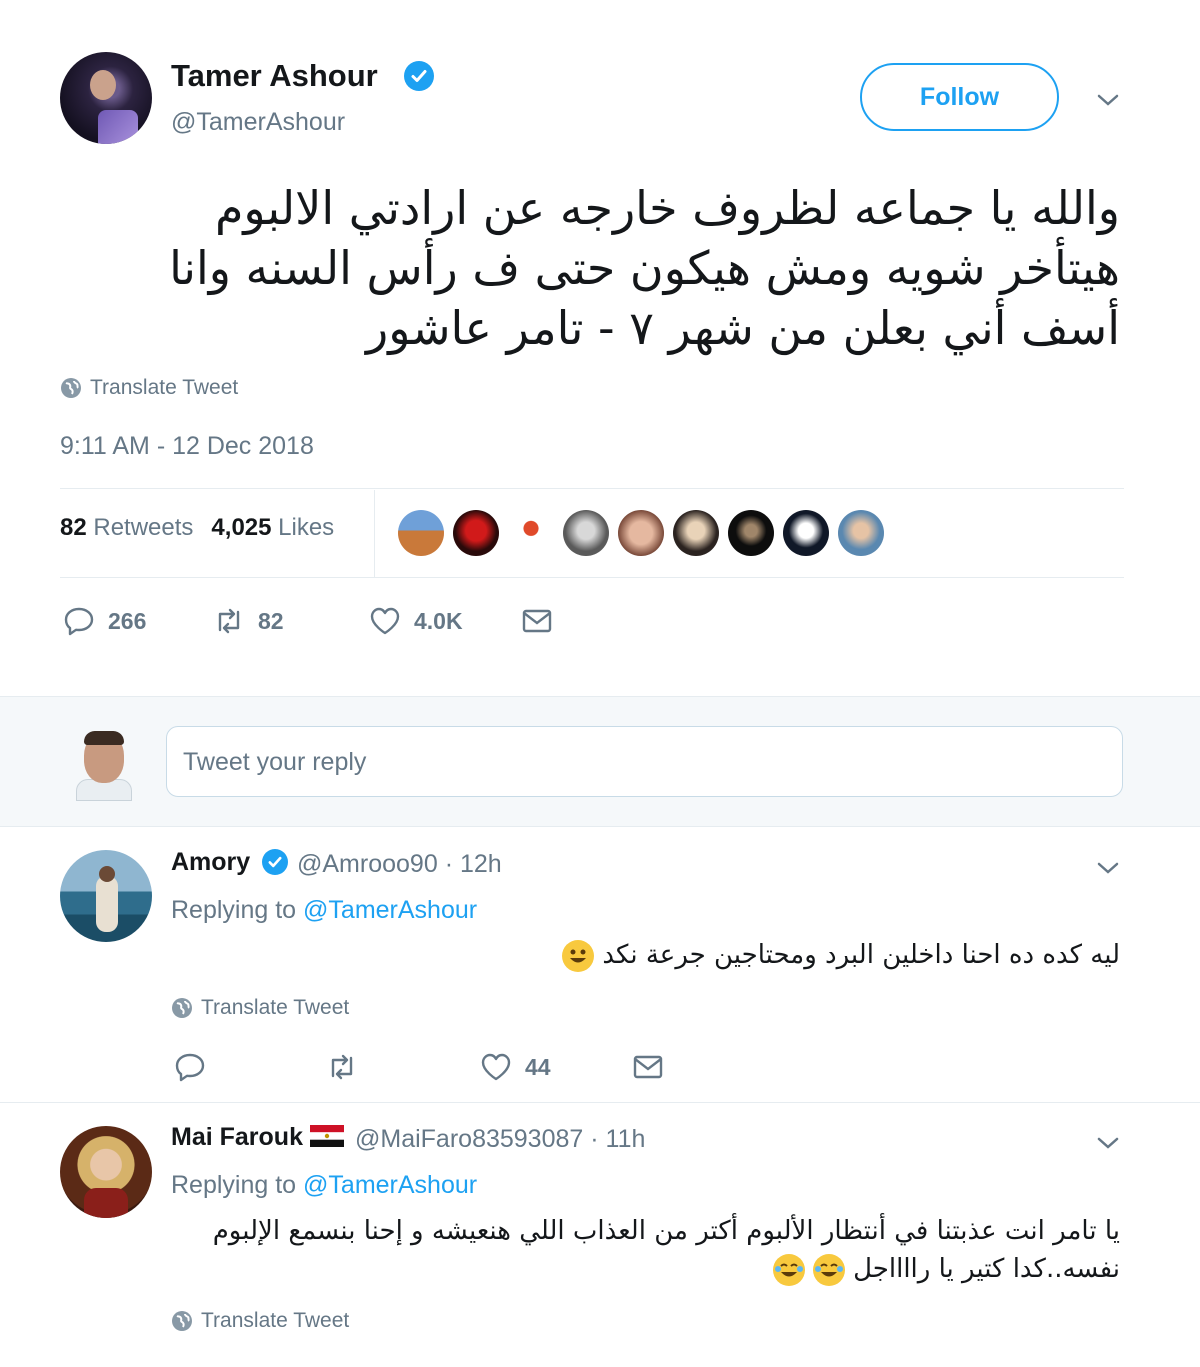  Describe the element at coordinates (742, 328) in the screenshot. I see `tweet-text-line: أسف أني بعلن من شهر ٧ - تامر عاشور` at that location.